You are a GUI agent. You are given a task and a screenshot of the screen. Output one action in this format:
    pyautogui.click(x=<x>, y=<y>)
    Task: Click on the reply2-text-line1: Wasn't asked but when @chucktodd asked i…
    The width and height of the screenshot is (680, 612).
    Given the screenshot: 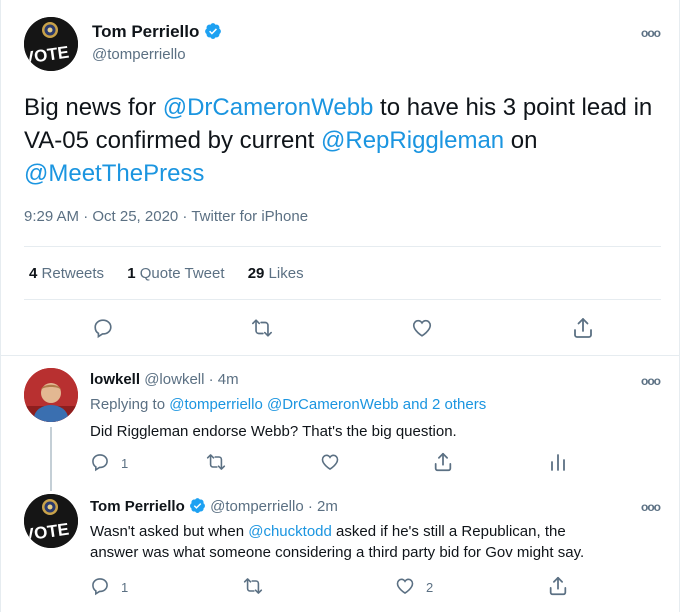 What is the action you would take?
    pyautogui.click(x=382, y=531)
    